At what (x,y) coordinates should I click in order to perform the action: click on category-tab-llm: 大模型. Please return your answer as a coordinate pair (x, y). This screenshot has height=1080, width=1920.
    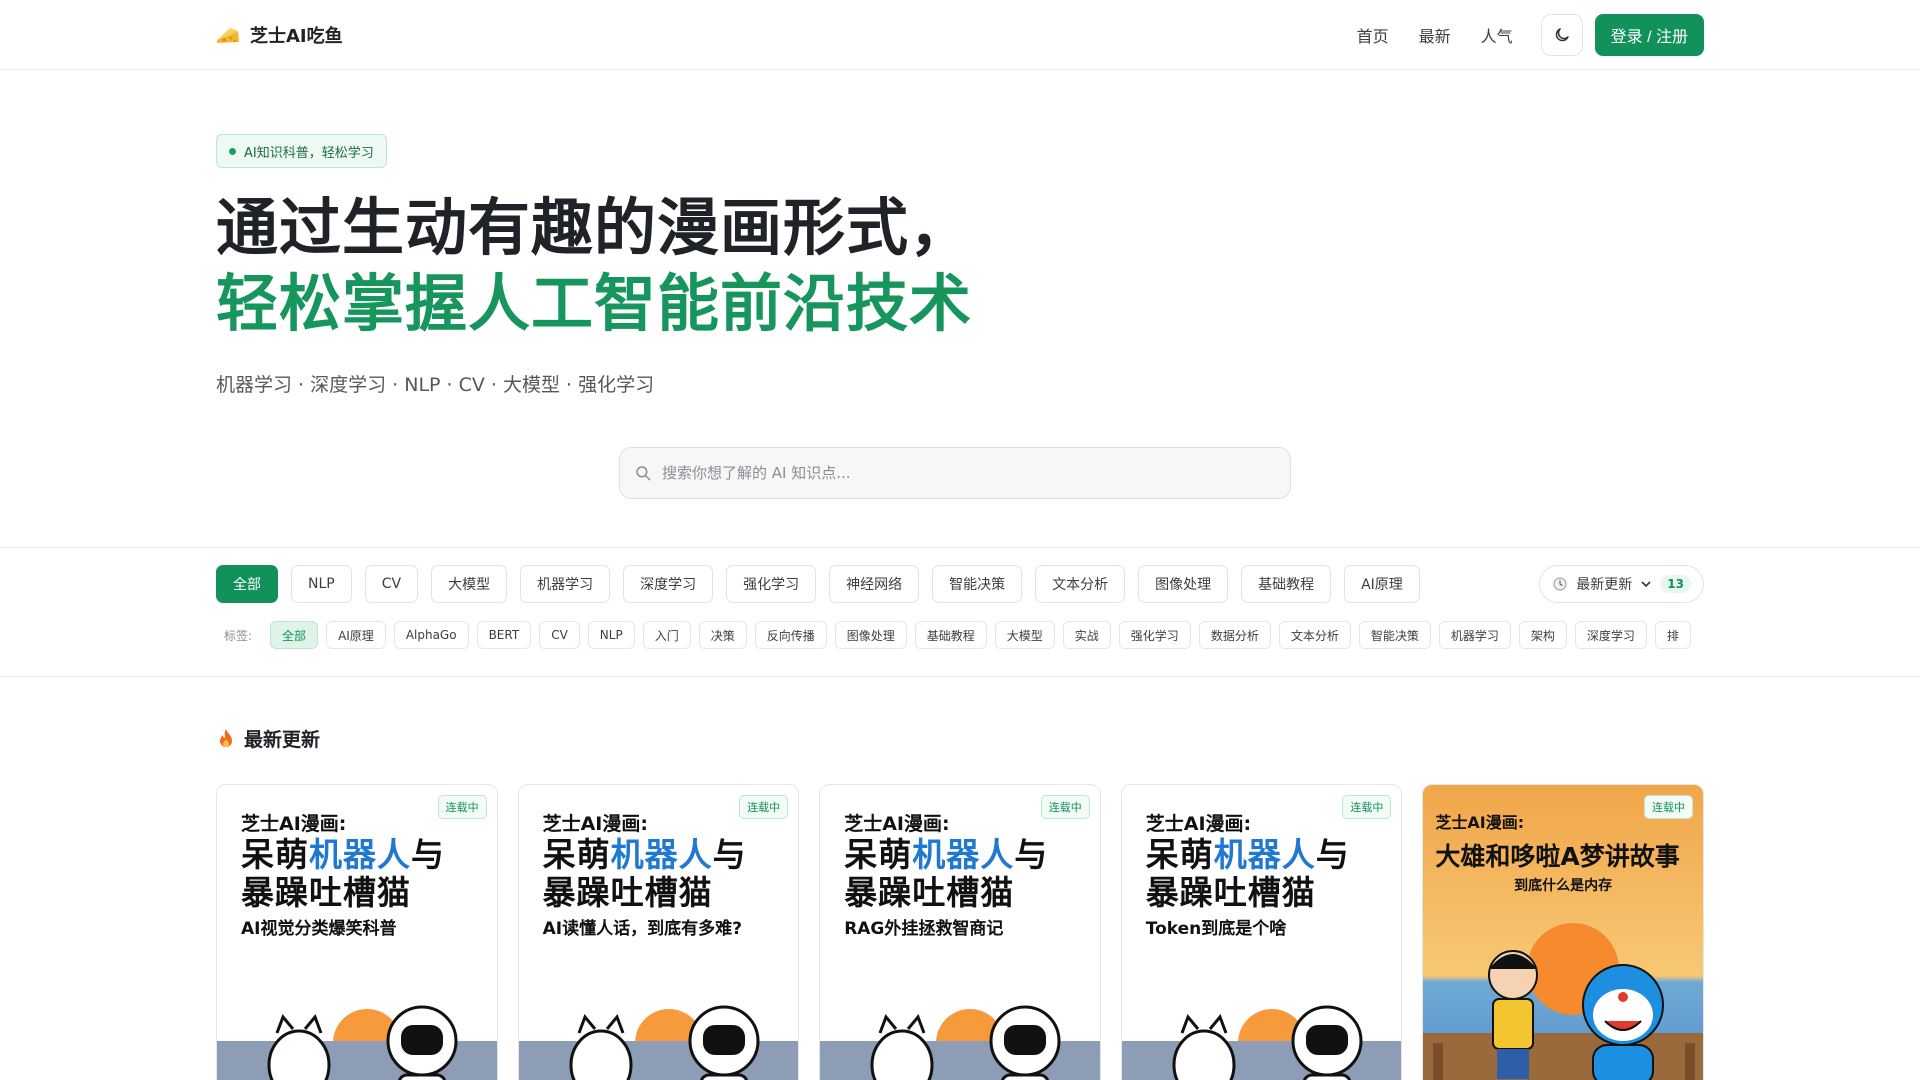
    Looking at the image, I should click on (469, 584).